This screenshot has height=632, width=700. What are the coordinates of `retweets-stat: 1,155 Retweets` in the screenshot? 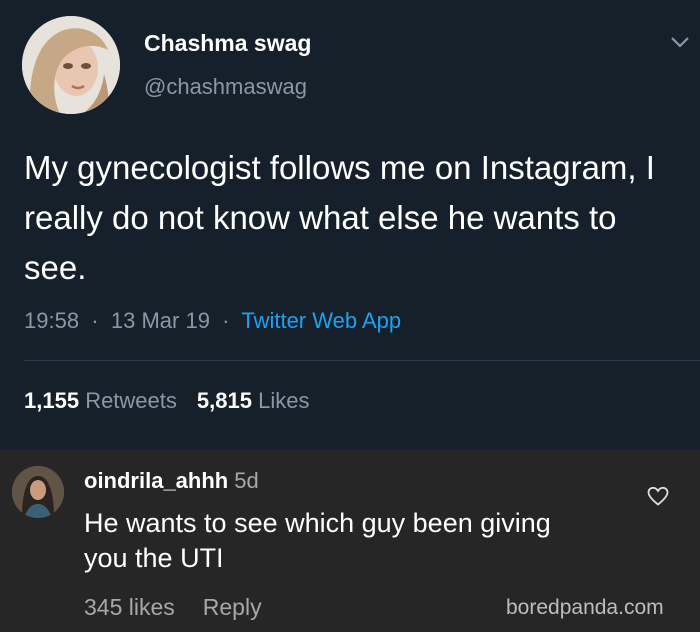 It's located at (100, 400).